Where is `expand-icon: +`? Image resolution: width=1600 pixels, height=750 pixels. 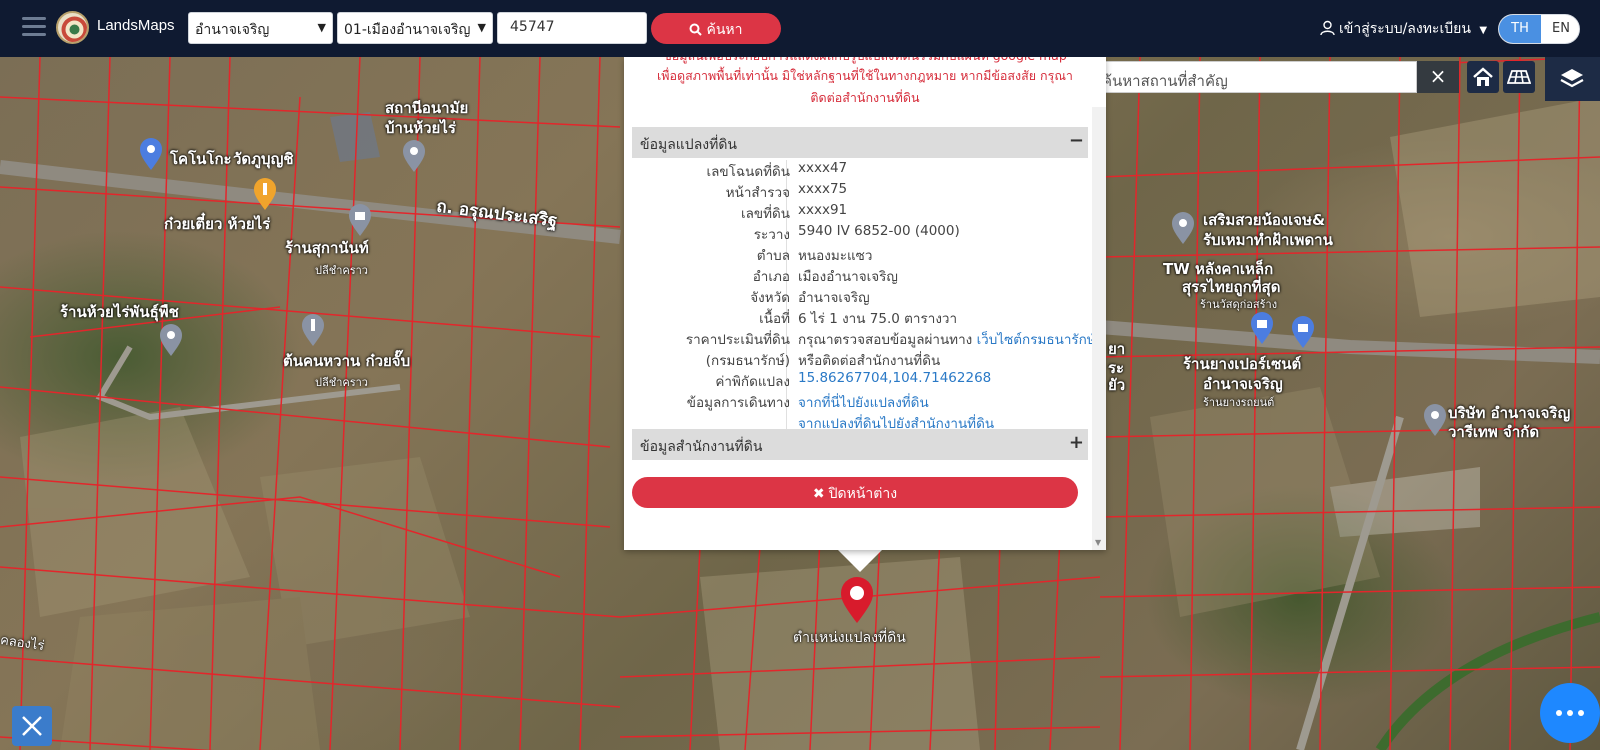
expand-icon: + is located at coordinates (1076, 442).